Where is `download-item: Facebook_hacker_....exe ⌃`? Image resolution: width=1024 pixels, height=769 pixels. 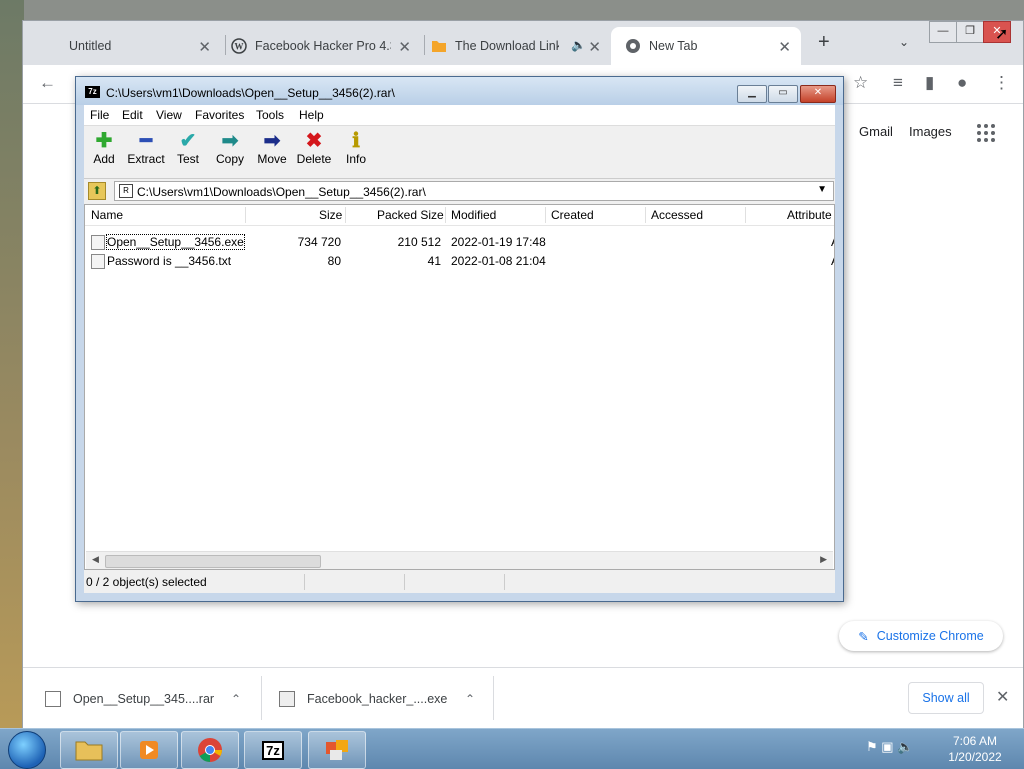
download-item: Facebook_hacker_....exe ⌃ is located at coordinates (384, 699).